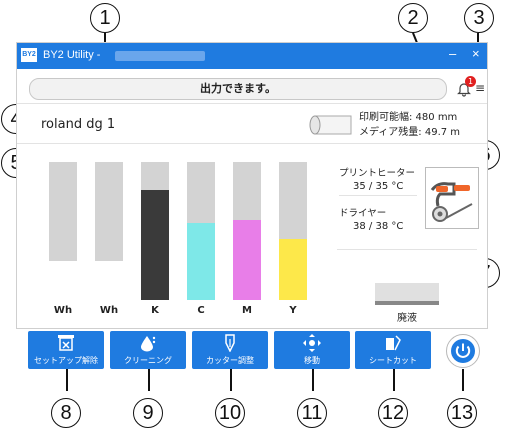  I want to click on minimize-button: –, so click(452, 53).